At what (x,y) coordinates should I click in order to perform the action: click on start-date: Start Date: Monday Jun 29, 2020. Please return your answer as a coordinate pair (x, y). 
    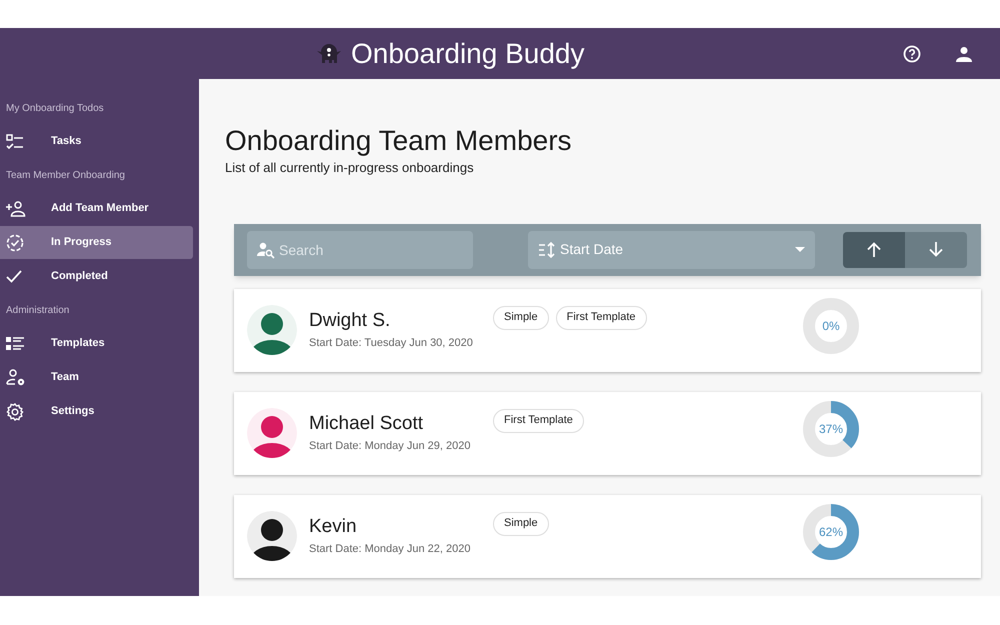
    Looking at the image, I should click on (389, 446).